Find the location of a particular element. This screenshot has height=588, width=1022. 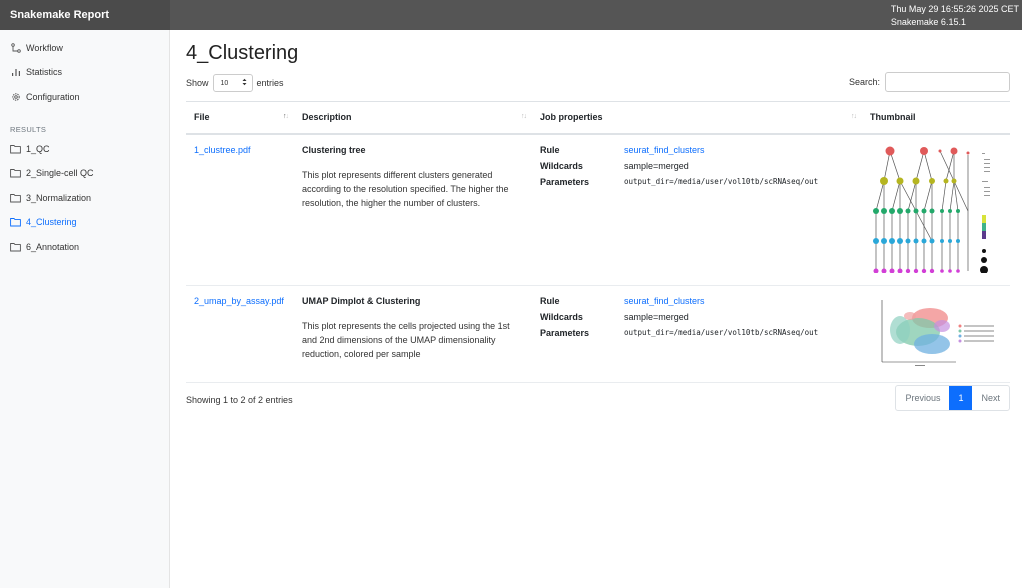

sidebar-item-label: Statistics is located at coordinates (44, 72).